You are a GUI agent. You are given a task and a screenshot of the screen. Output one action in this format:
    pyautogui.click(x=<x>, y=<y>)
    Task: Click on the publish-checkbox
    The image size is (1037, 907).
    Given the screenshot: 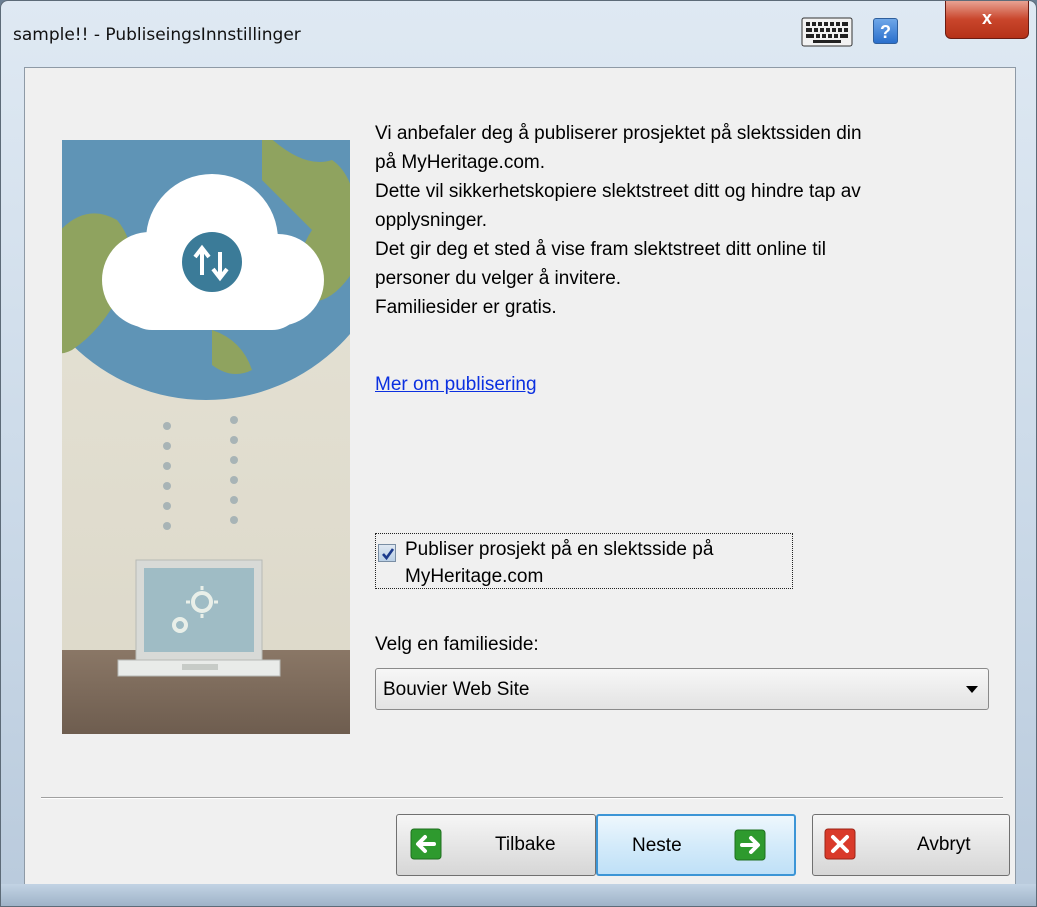 What is the action you would take?
    pyautogui.click(x=387, y=553)
    